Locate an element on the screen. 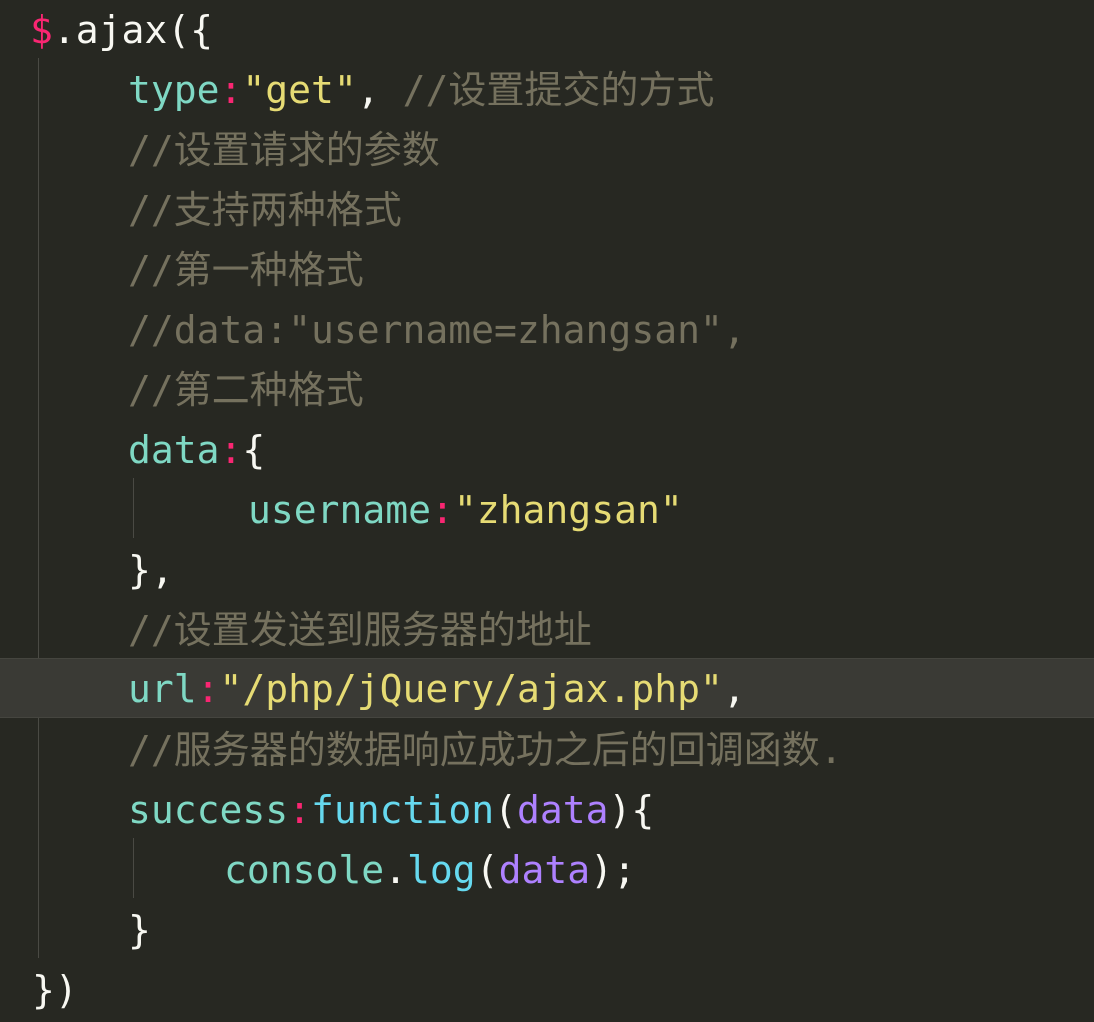 The height and width of the screenshot is (1022, 1094). code-line-6: //data:"username=zhangsan", is located at coordinates (547, 330).